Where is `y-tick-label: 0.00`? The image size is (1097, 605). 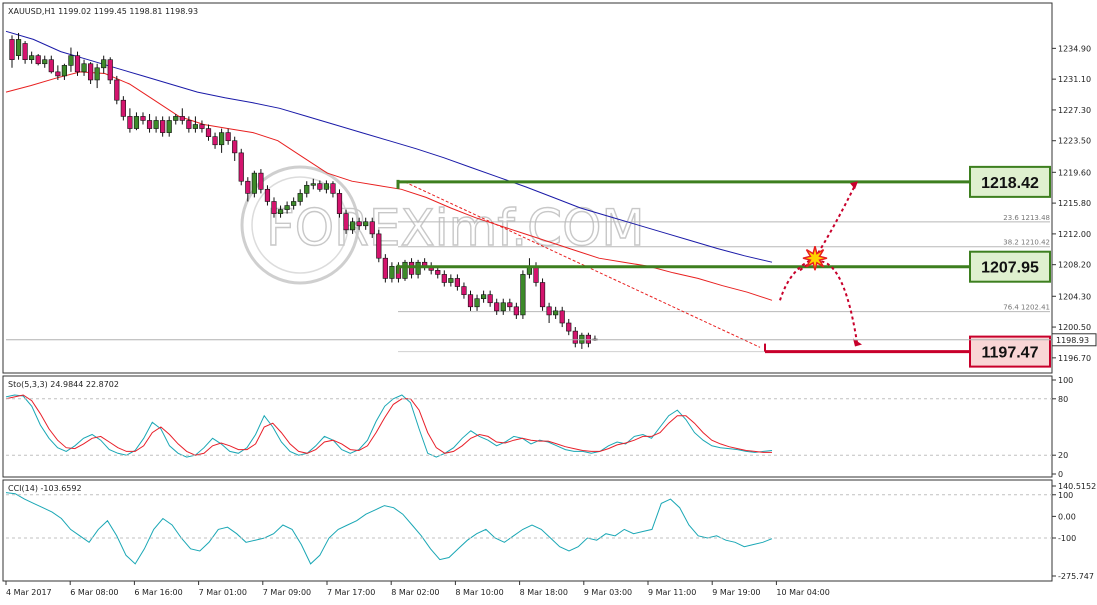
y-tick-label: 0.00 is located at coordinates (1067, 516).